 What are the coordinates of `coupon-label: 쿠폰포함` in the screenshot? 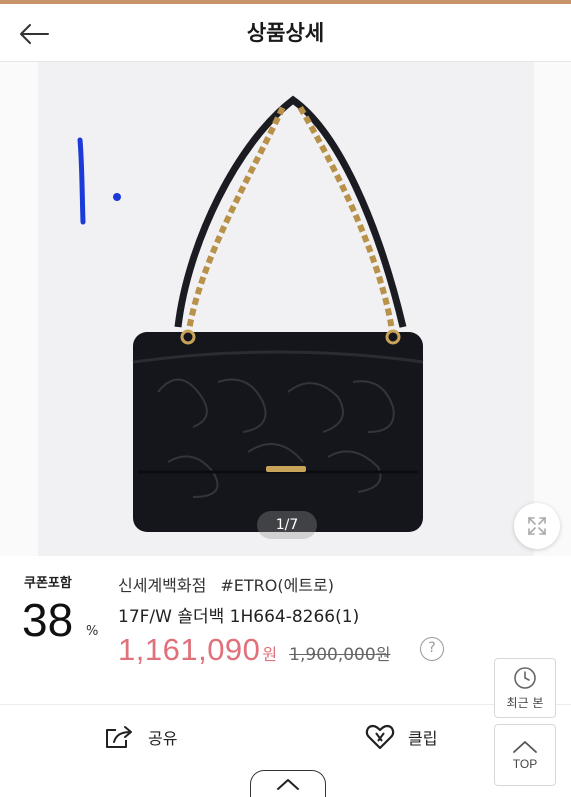 It's located at (48, 583).